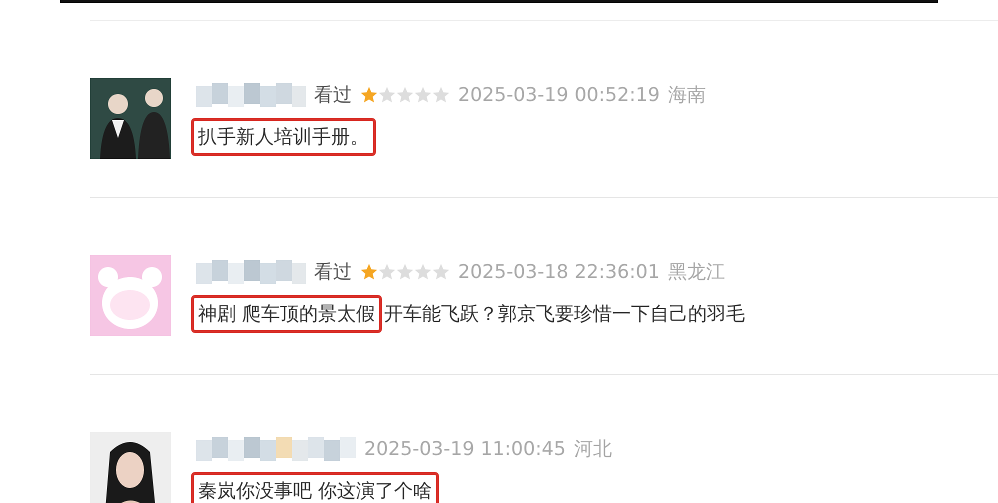 This screenshot has width=998, height=503. Describe the element at coordinates (593, 449) in the screenshot. I see `review-location: 河北` at that location.